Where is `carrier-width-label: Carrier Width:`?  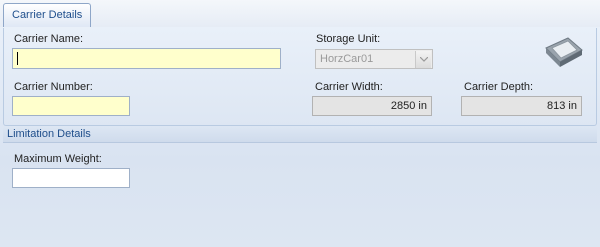
carrier-width-label: Carrier Width: is located at coordinates (349, 87).